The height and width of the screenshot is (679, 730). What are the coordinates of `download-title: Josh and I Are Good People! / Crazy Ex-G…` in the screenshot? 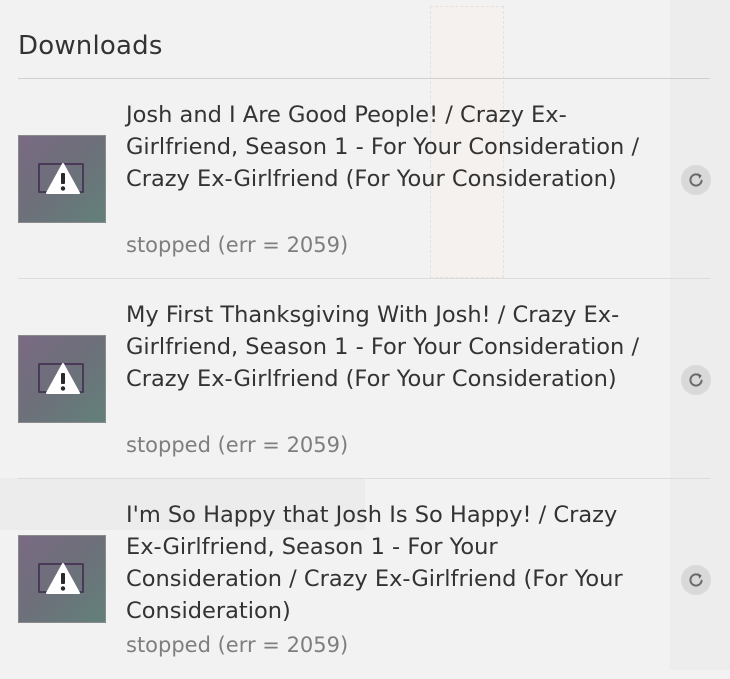 It's located at (383, 147).